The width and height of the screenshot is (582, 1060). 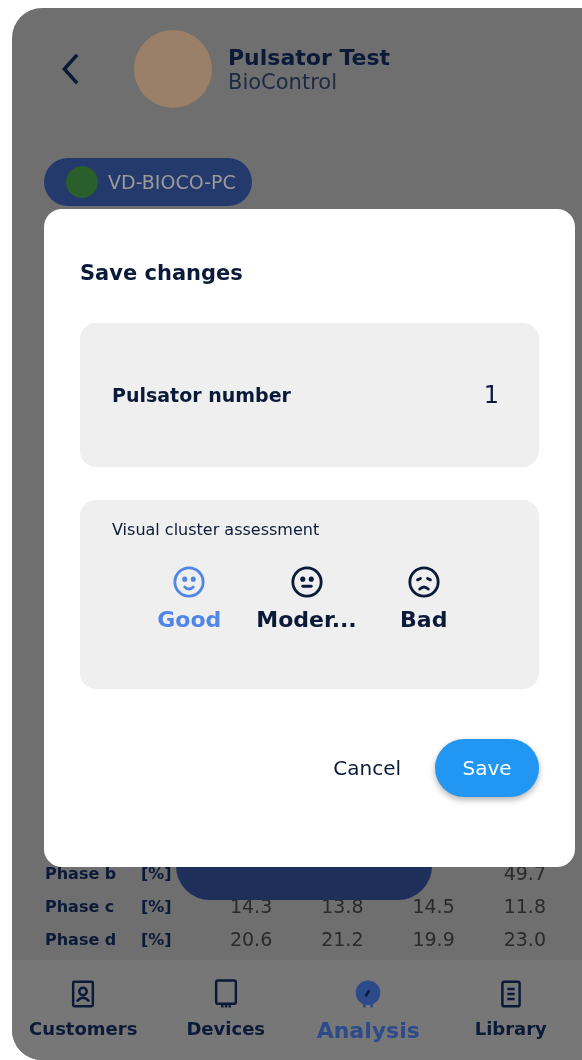 What do you see at coordinates (487, 768) in the screenshot?
I see `save-button: Save` at bounding box center [487, 768].